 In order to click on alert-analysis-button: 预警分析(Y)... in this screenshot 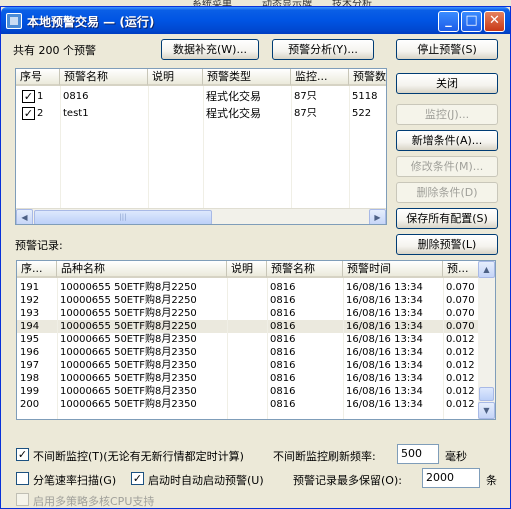, I will do `click(323, 49)`.